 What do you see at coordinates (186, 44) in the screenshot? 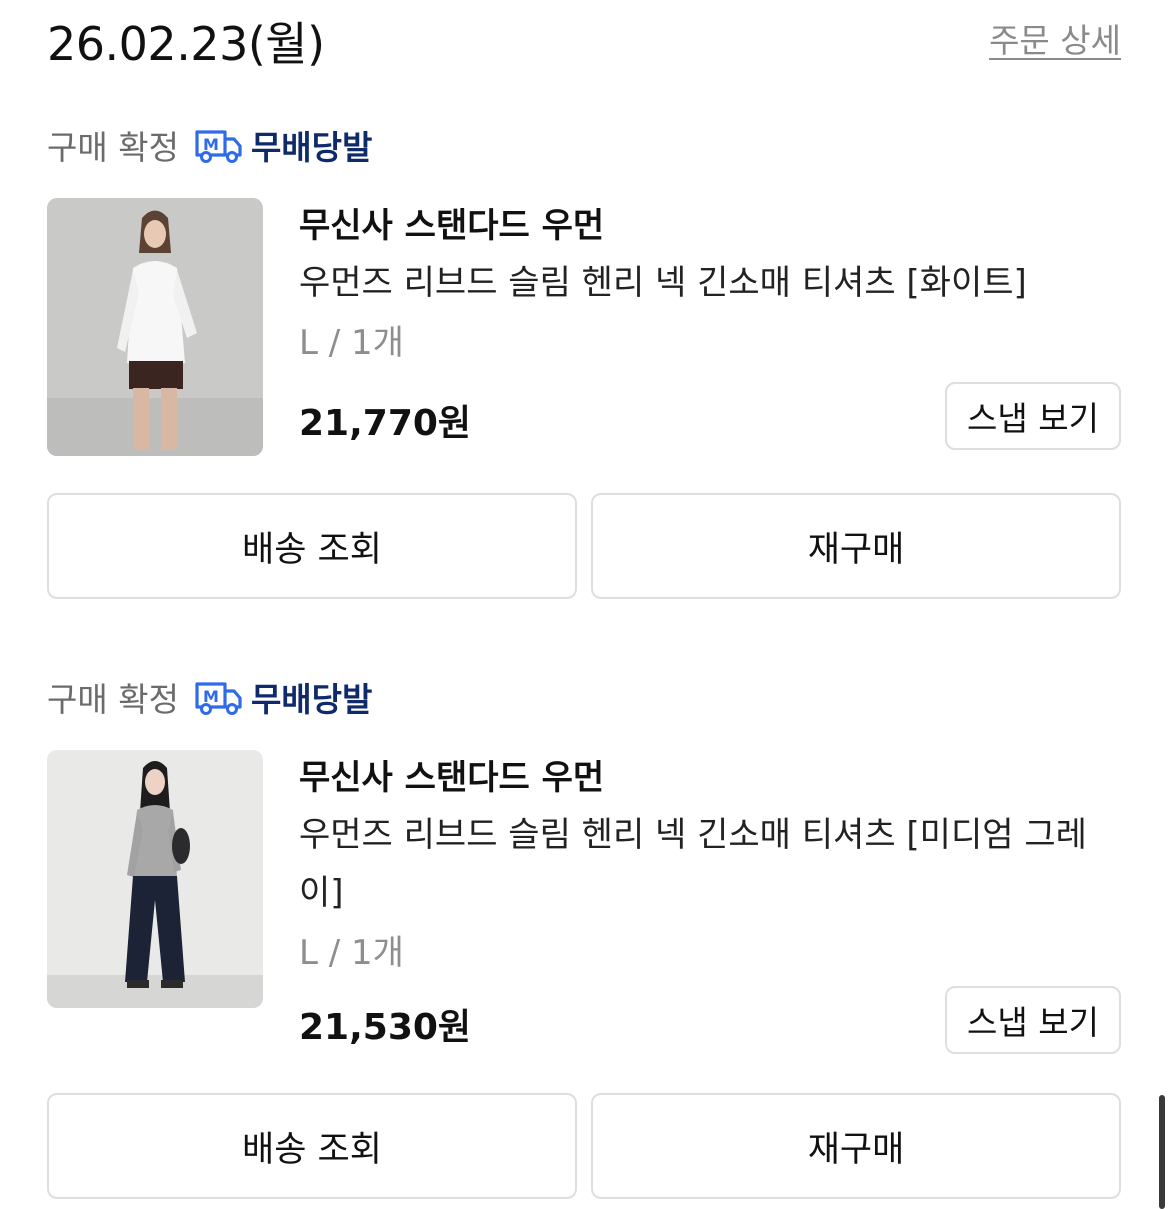
I see `order-date: 26.02.23(월)` at bounding box center [186, 44].